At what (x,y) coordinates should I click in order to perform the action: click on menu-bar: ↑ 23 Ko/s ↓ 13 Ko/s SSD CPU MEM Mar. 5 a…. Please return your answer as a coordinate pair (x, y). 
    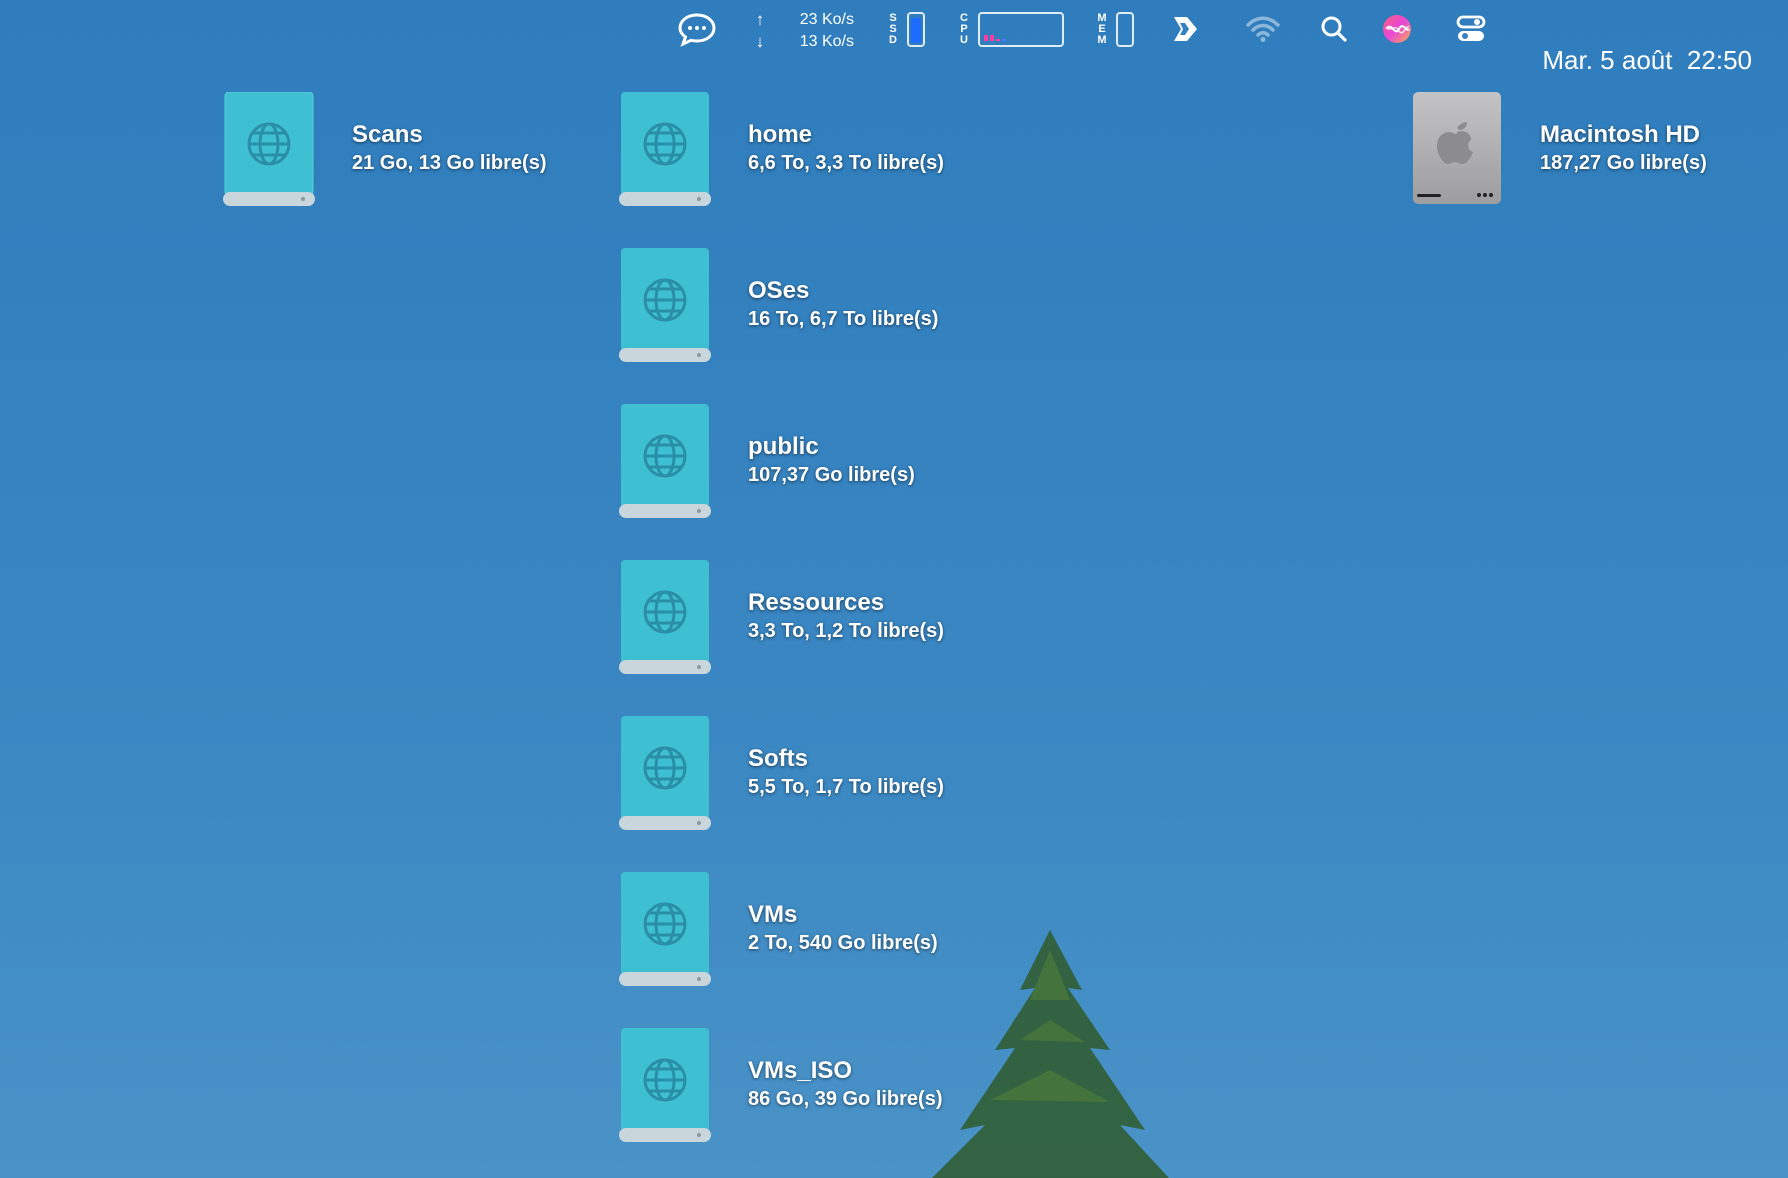
    Looking at the image, I should click on (894, 37).